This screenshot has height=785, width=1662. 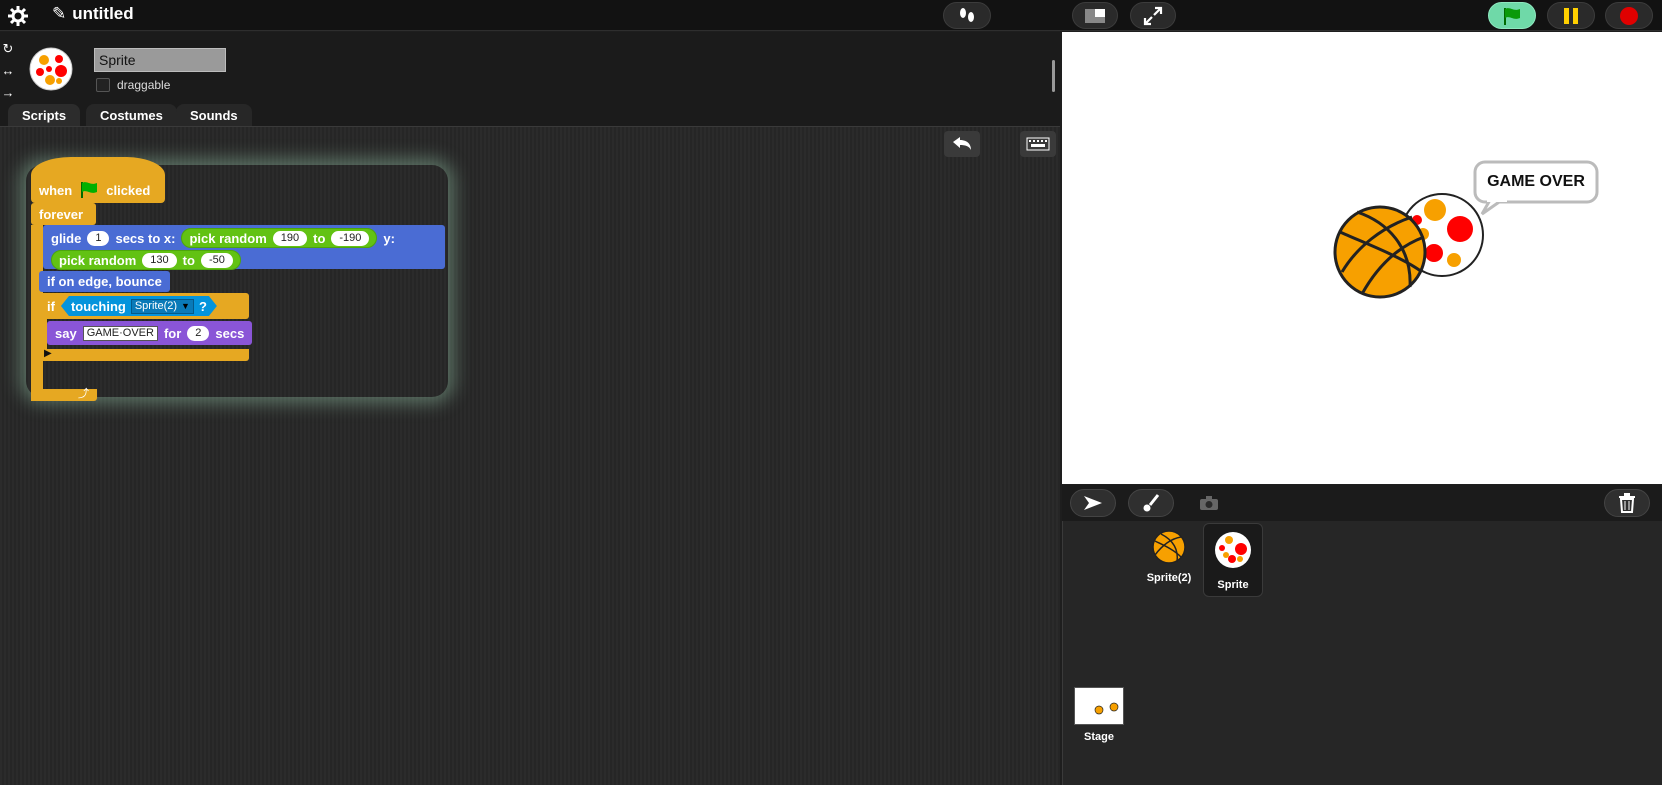 What do you see at coordinates (160, 60) in the screenshot?
I see `sprite-name-input` at bounding box center [160, 60].